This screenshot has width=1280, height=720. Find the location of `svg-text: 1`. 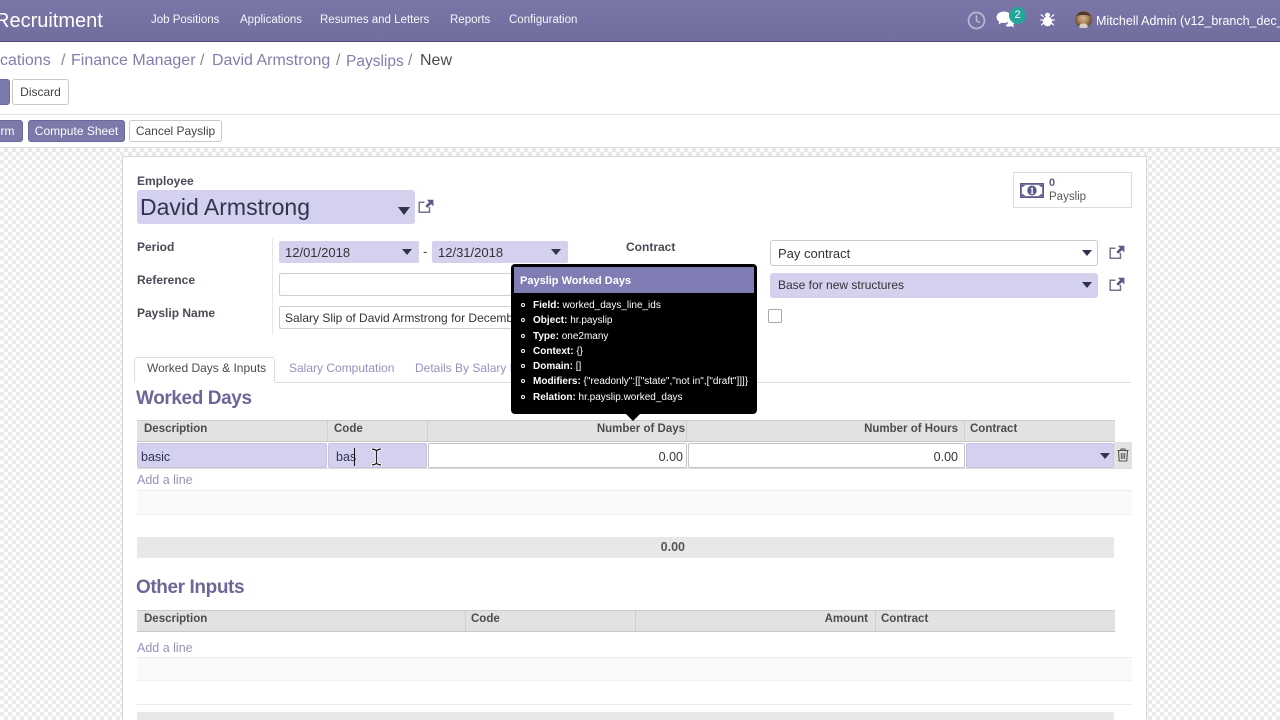

svg-text: 1 is located at coordinates (1032, 192).